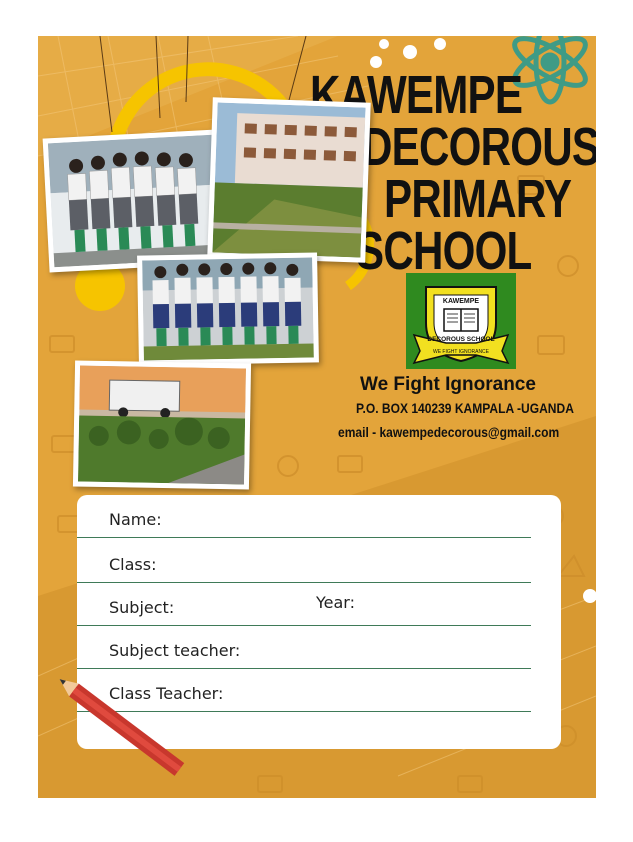  I want to click on subject-label: Subject:, so click(142, 607).